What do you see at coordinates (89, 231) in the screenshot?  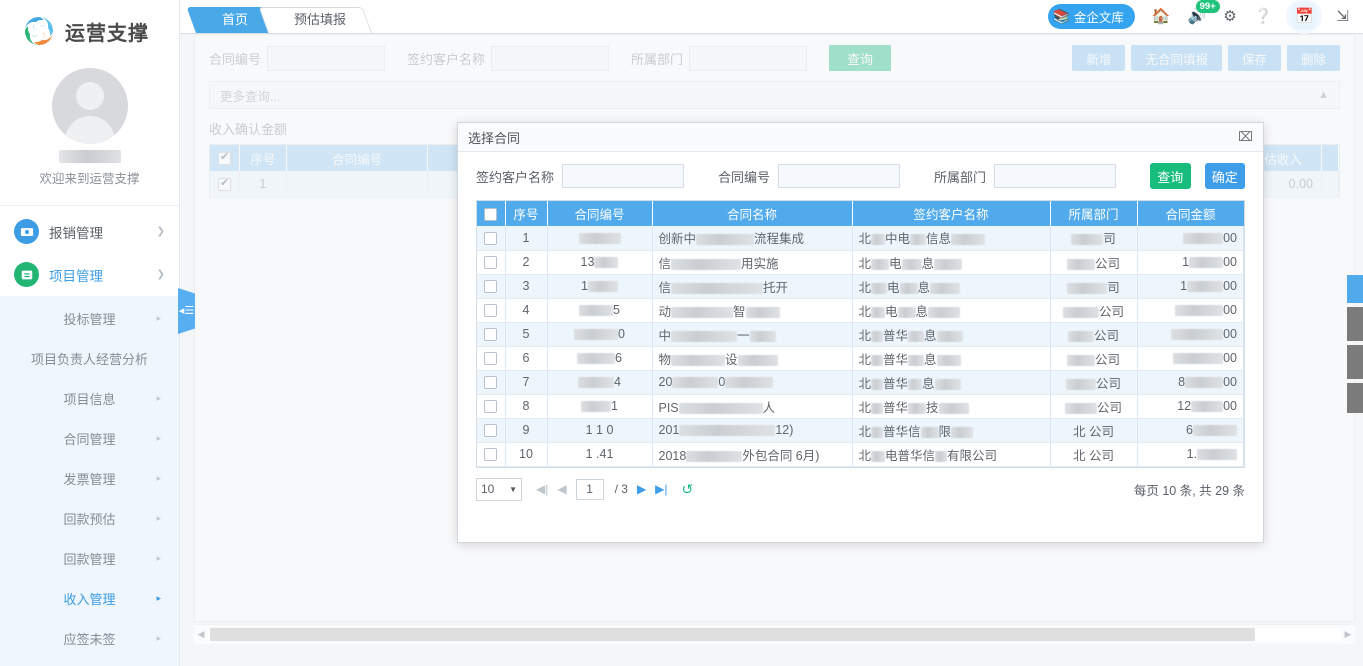 I see `sidebar-item-expense: 报销管理 ❯` at bounding box center [89, 231].